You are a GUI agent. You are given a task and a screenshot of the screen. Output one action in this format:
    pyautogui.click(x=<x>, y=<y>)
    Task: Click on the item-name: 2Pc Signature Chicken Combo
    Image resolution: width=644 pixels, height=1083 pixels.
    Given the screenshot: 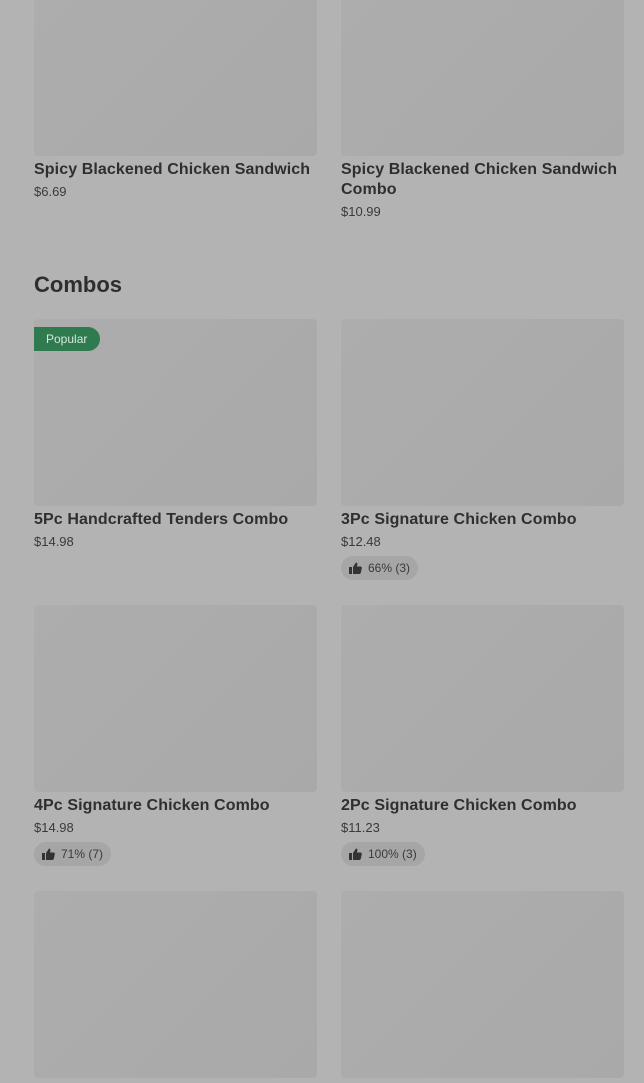 What is the action you would take?
    pyautogui.click(x=459, y=805)
    